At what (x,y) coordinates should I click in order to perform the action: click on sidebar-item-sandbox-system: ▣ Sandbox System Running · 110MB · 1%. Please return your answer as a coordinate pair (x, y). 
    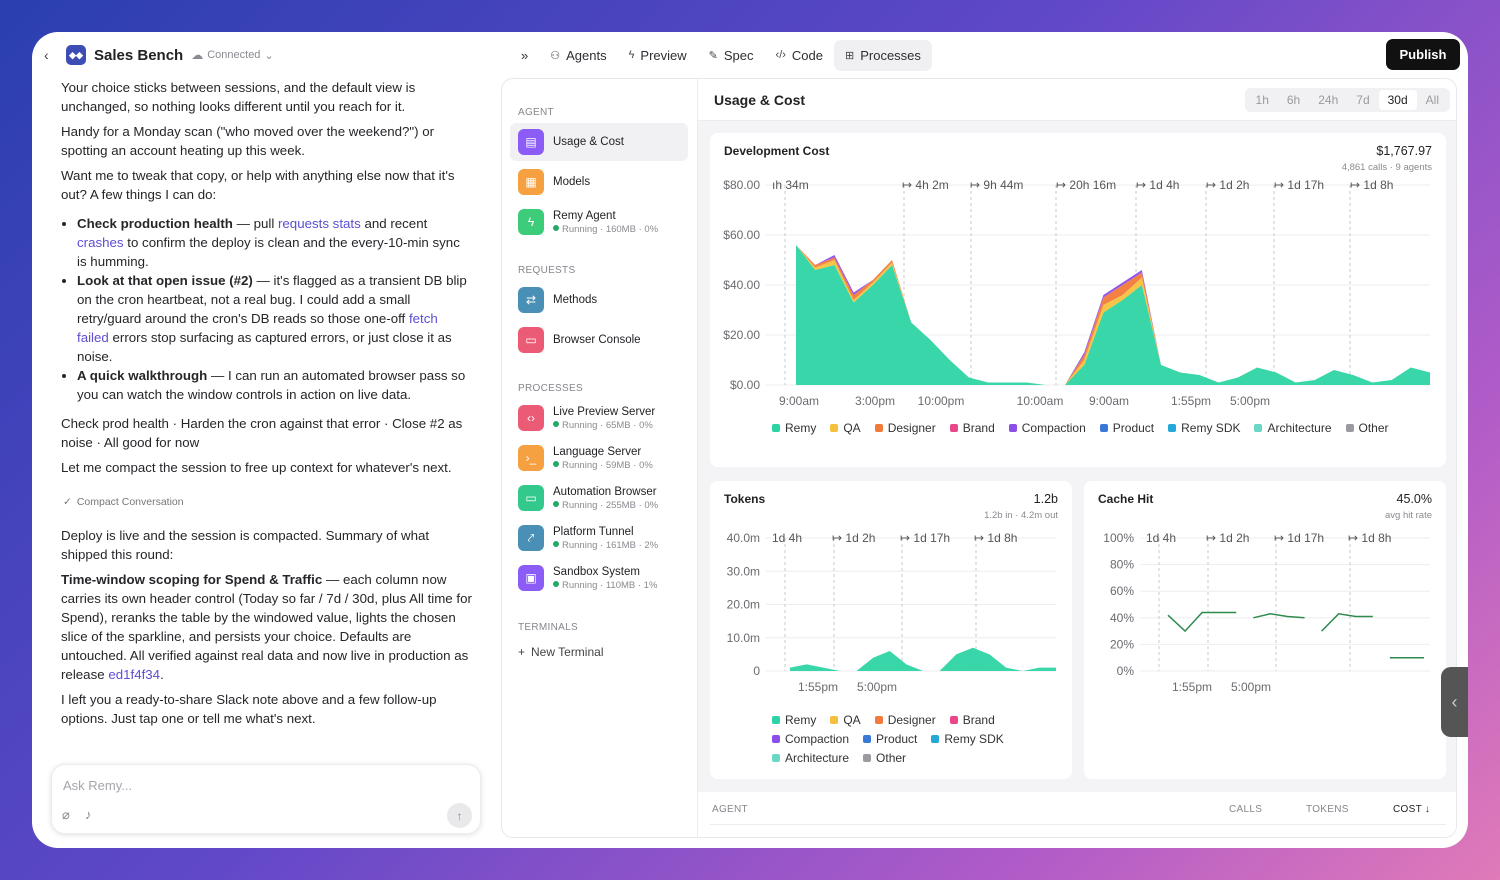
    Looking at the image, I should click on (599, 578).